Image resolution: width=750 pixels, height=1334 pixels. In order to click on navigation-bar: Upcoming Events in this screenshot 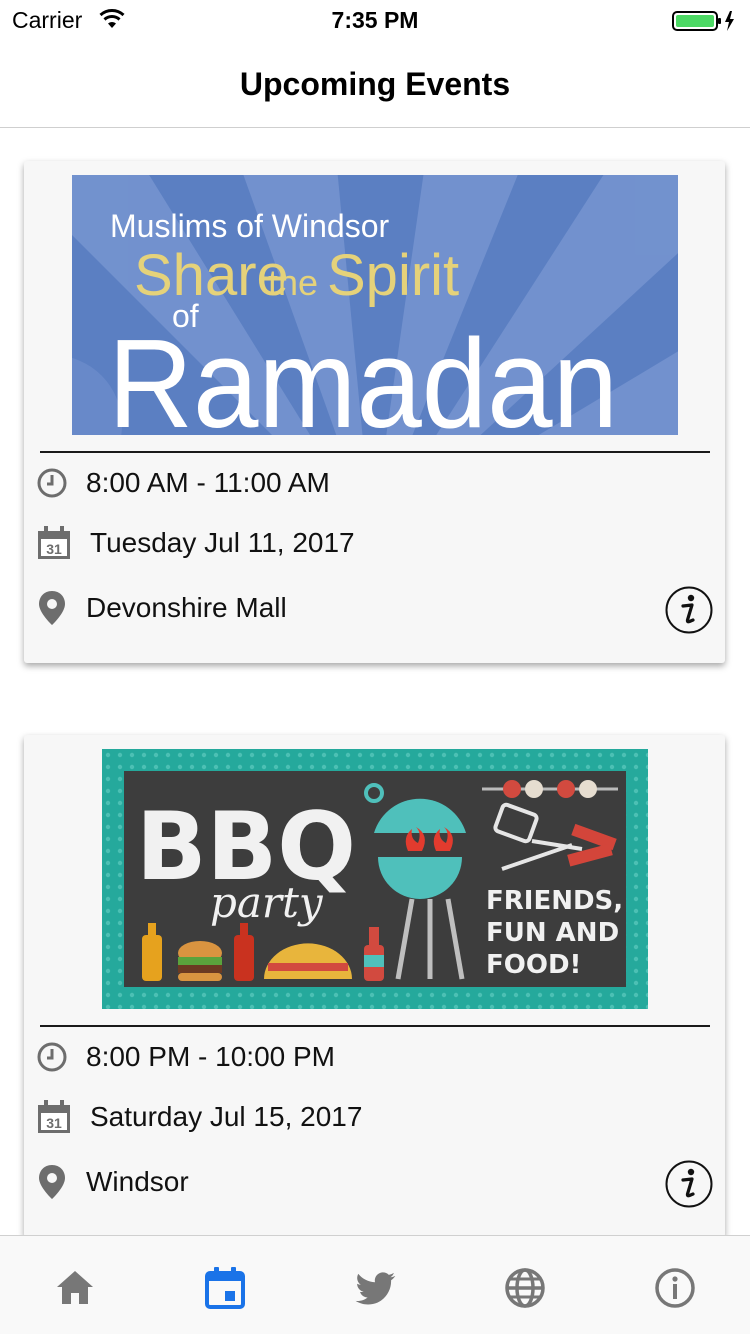, I will do `click(375, 84)`.